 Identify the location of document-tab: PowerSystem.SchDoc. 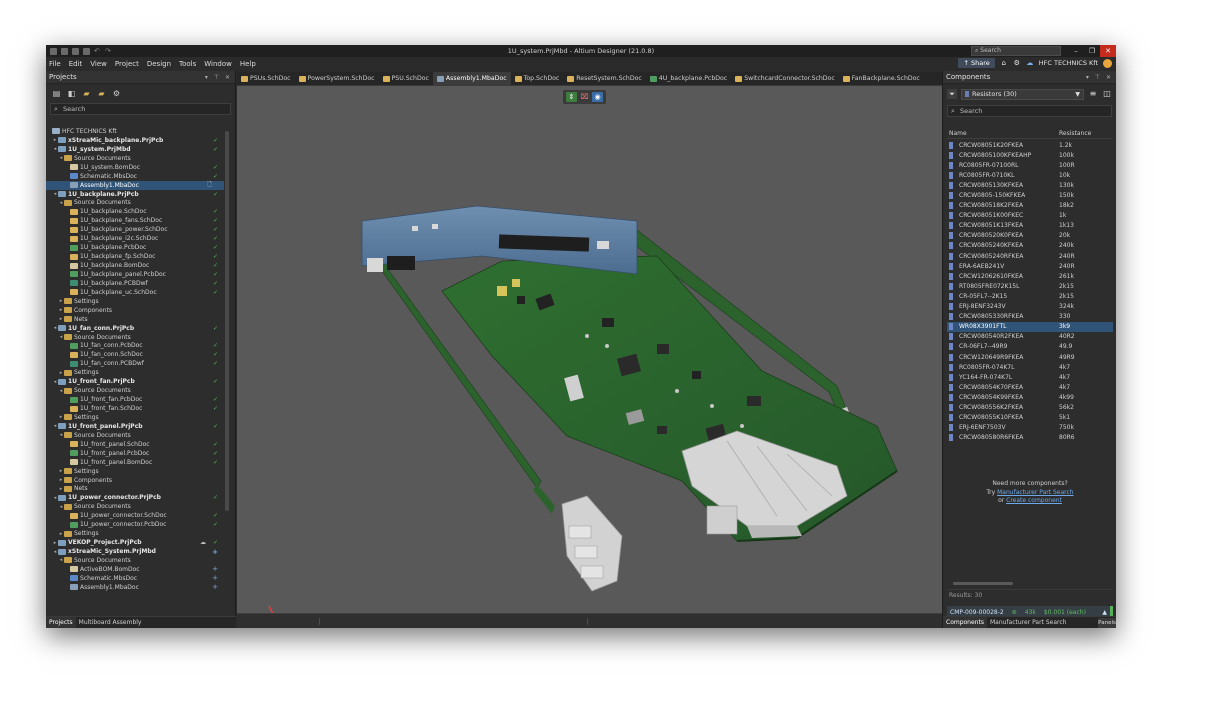
(337, 78).